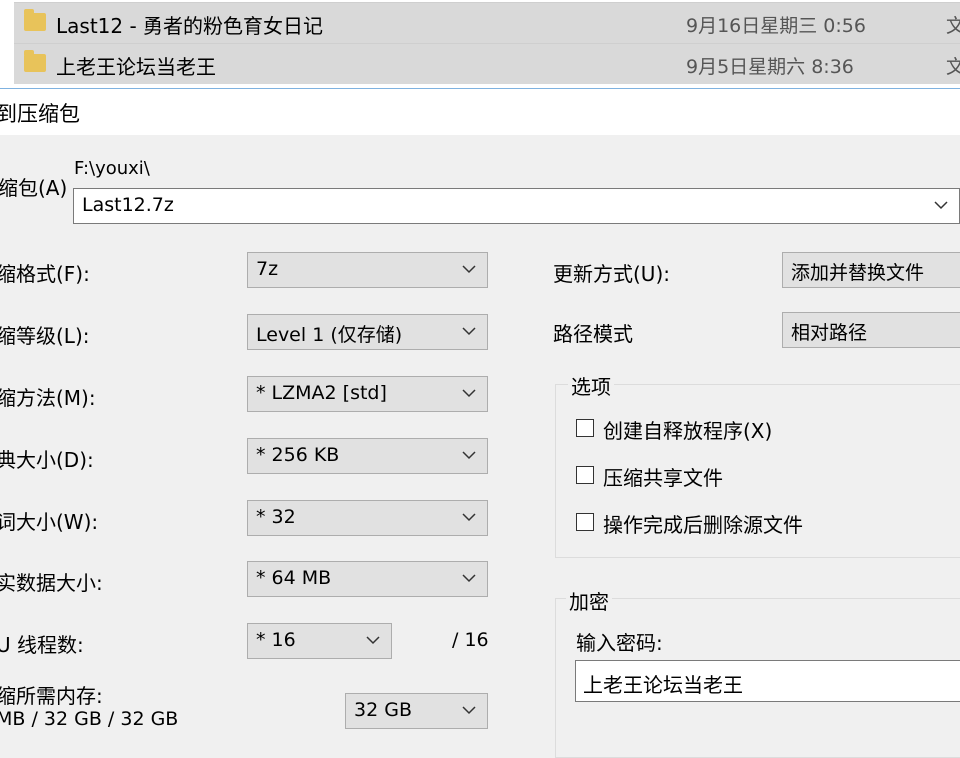 The width and height of the screenshot is (960, 758). What do you see at coordinates (294, 578) in the screenshot?
I see `solid-size-value: * 64 MB` at bounding box center [294, 578].